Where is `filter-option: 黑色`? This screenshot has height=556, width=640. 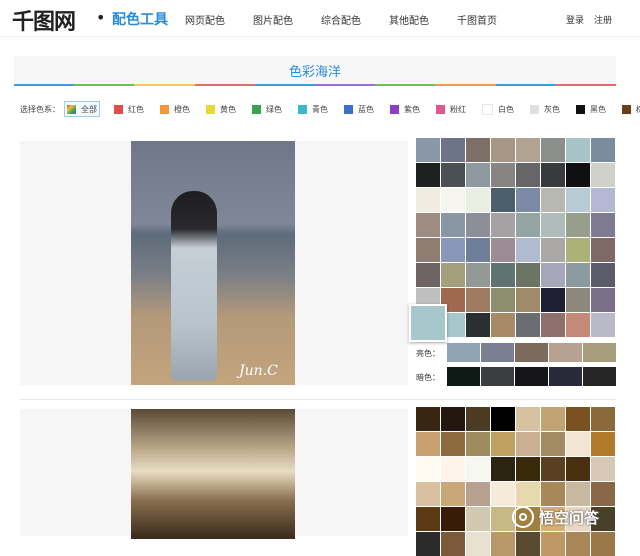
filter-option: 黑色 is located at coordinates (591, 109).